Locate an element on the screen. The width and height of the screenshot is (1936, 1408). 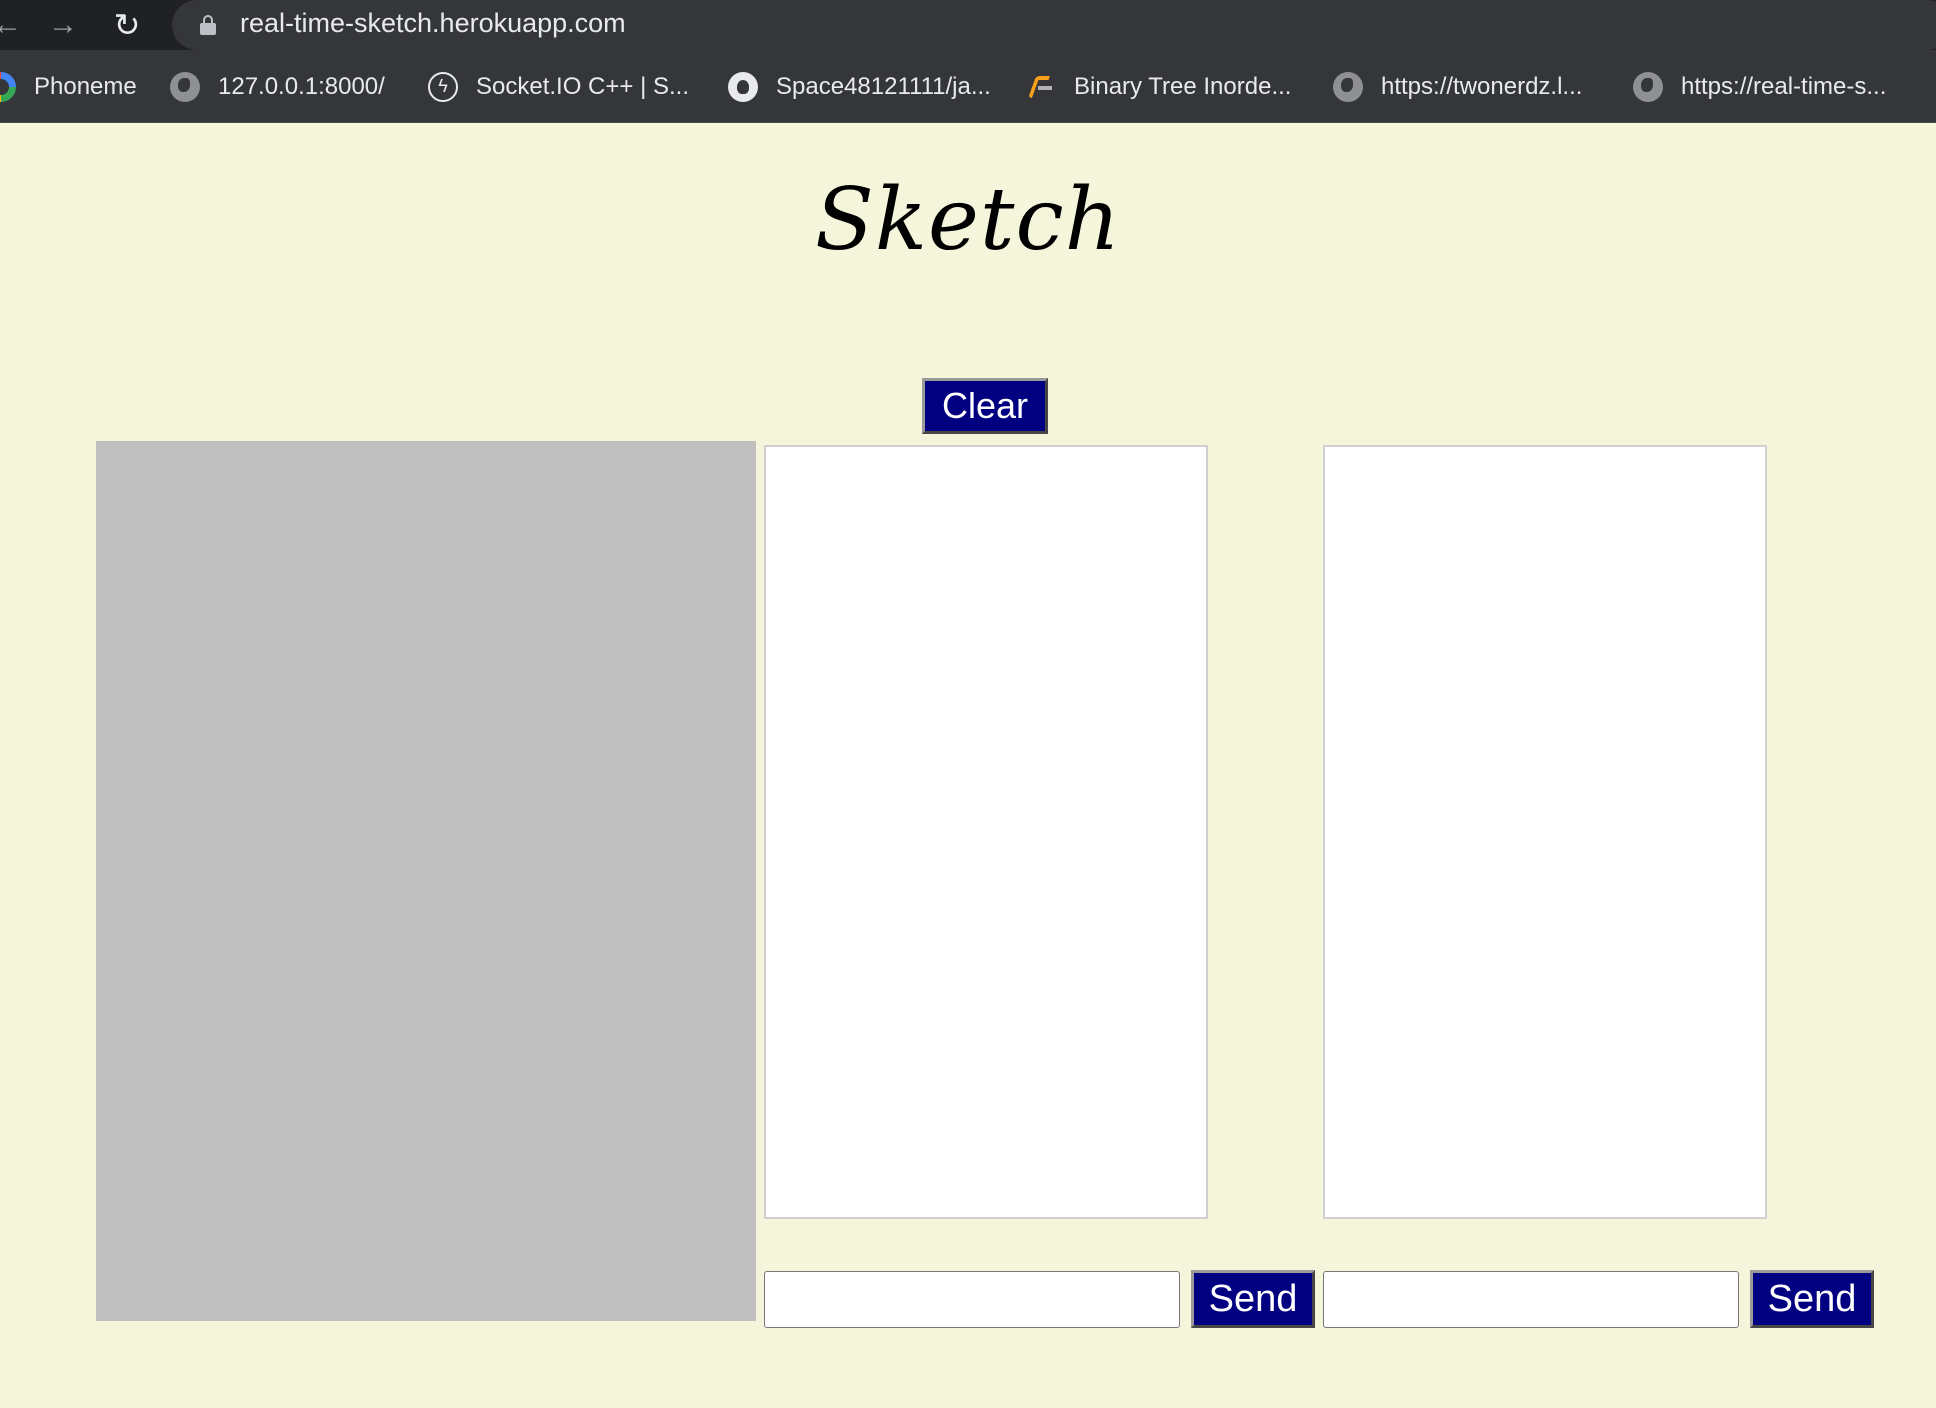
bookmark-label: 127.0.0.1:8000/ is located at coordinates (301, 86).